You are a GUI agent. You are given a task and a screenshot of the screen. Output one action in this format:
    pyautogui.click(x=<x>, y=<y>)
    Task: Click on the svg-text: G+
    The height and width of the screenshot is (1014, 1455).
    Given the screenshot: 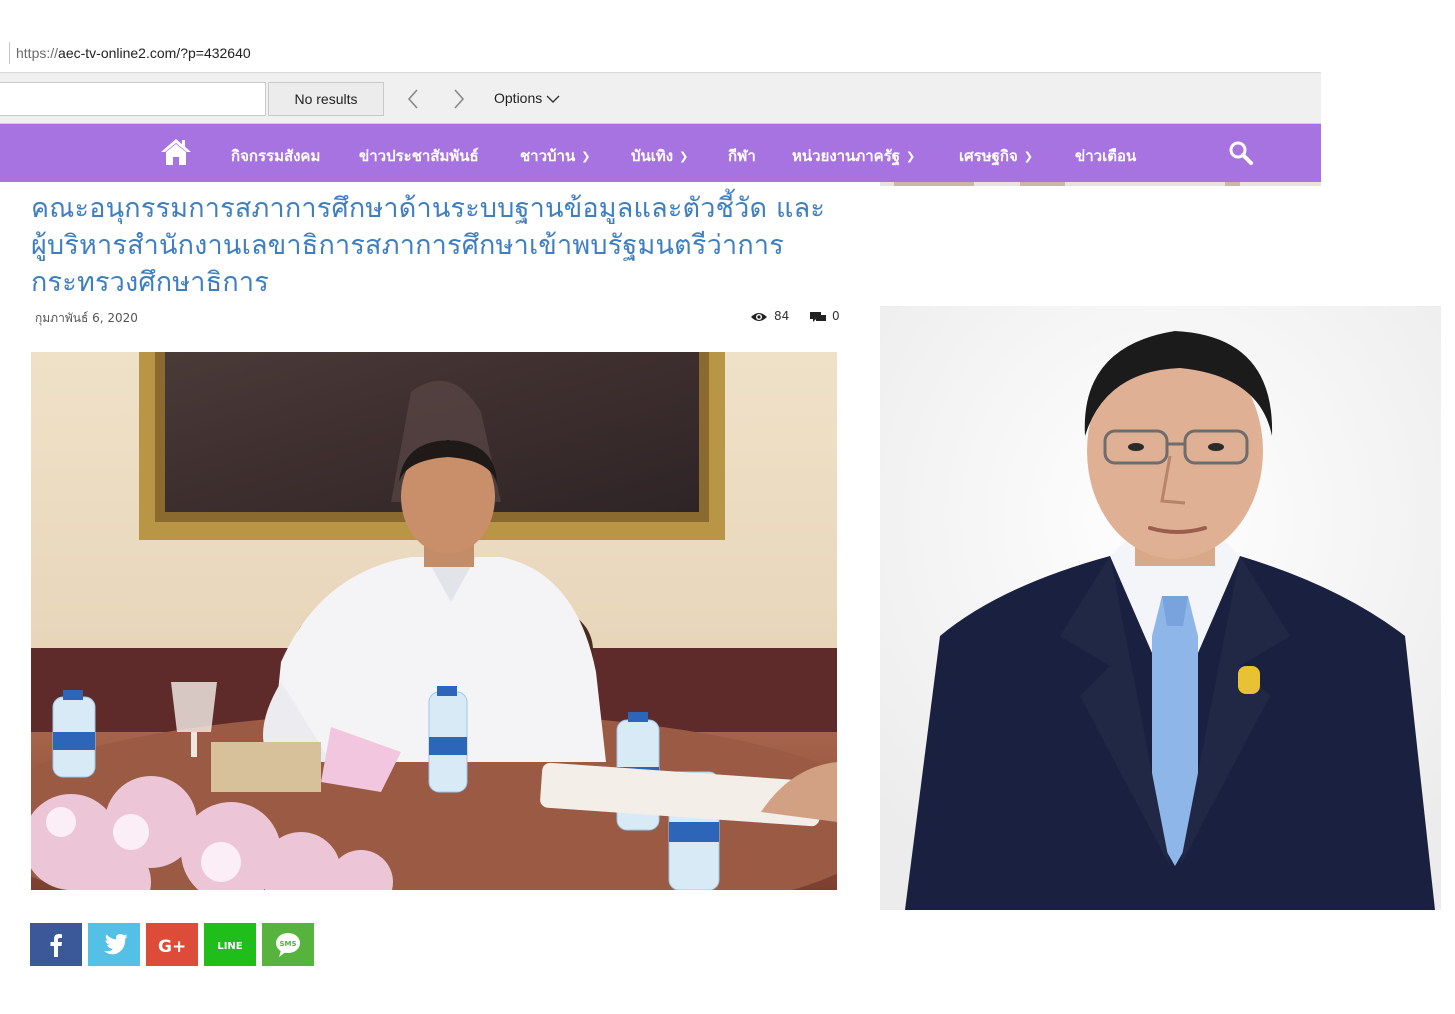 What is the action you would take?
    pyautogui.click(x=172, y=947)
    